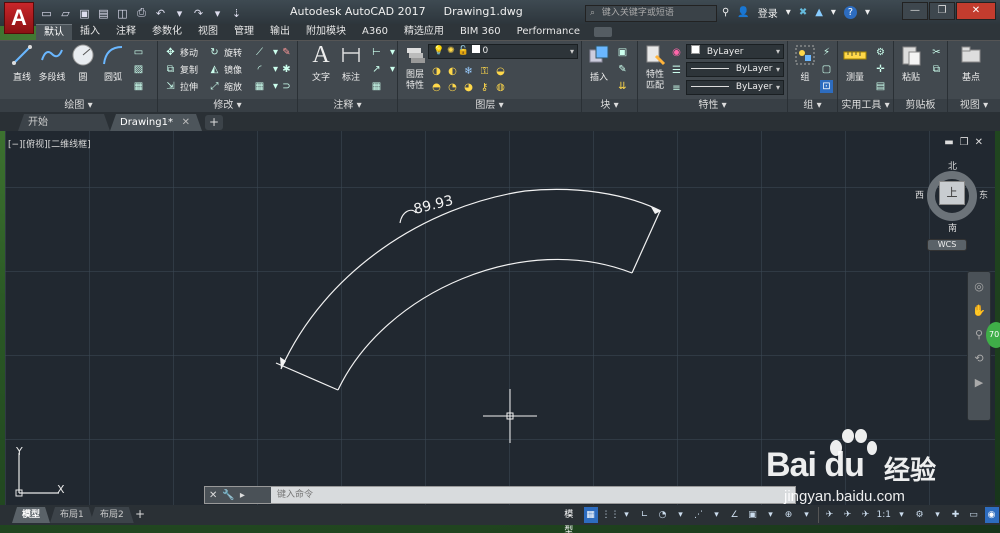 The width and height of the screenshot is (1000, 533). What do you see at coordinates (228, 495) in the screenshot?
I see `command-customize-icon: 🔧` at bounding box center [228, 495].